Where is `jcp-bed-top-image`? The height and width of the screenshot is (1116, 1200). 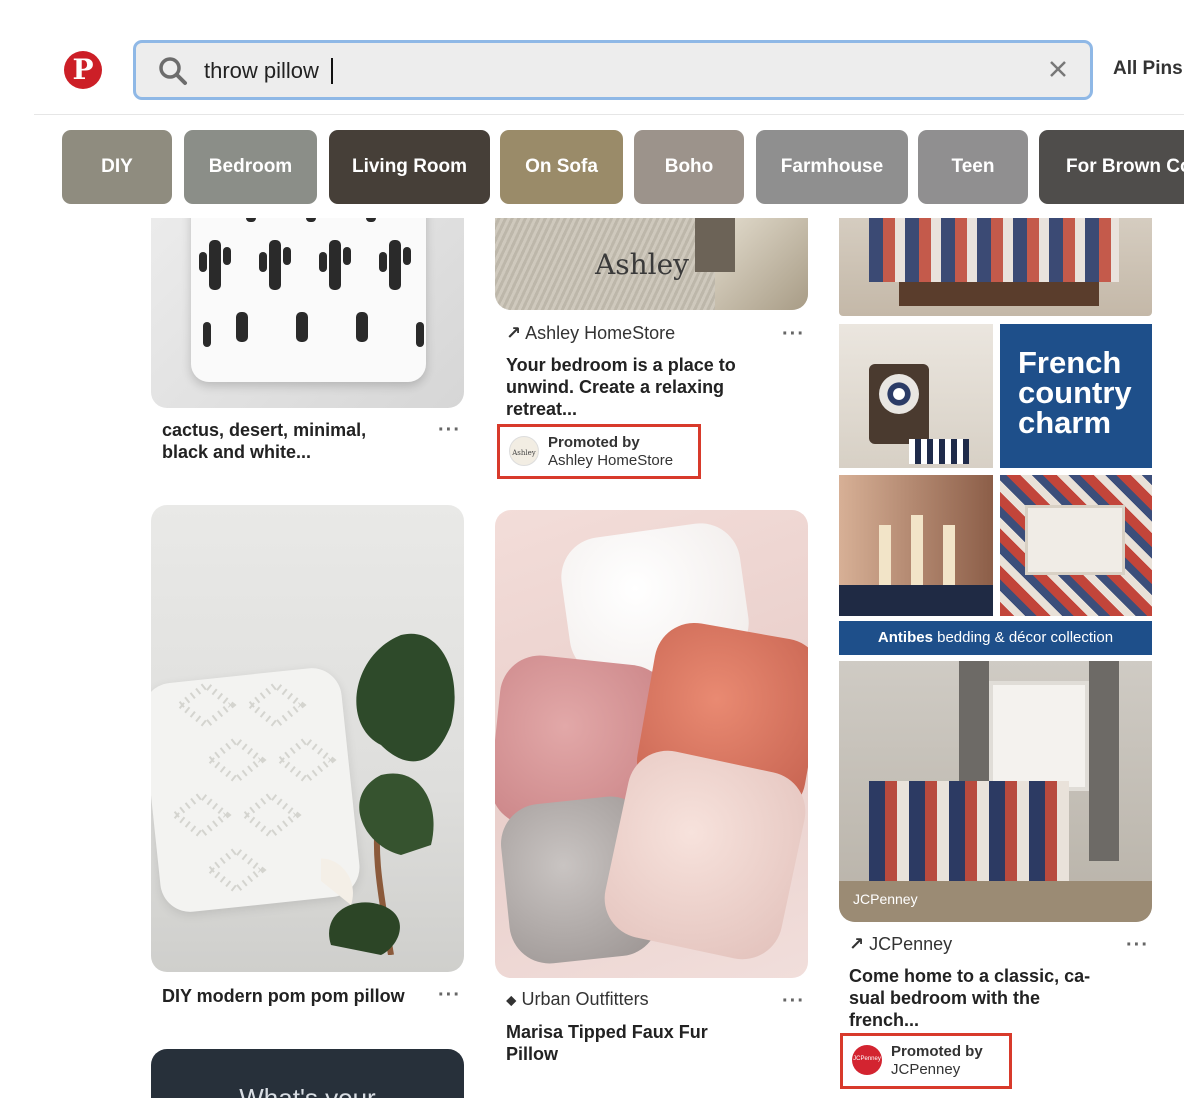 jcp-bed-top-image is located at coordinates (995, 267).